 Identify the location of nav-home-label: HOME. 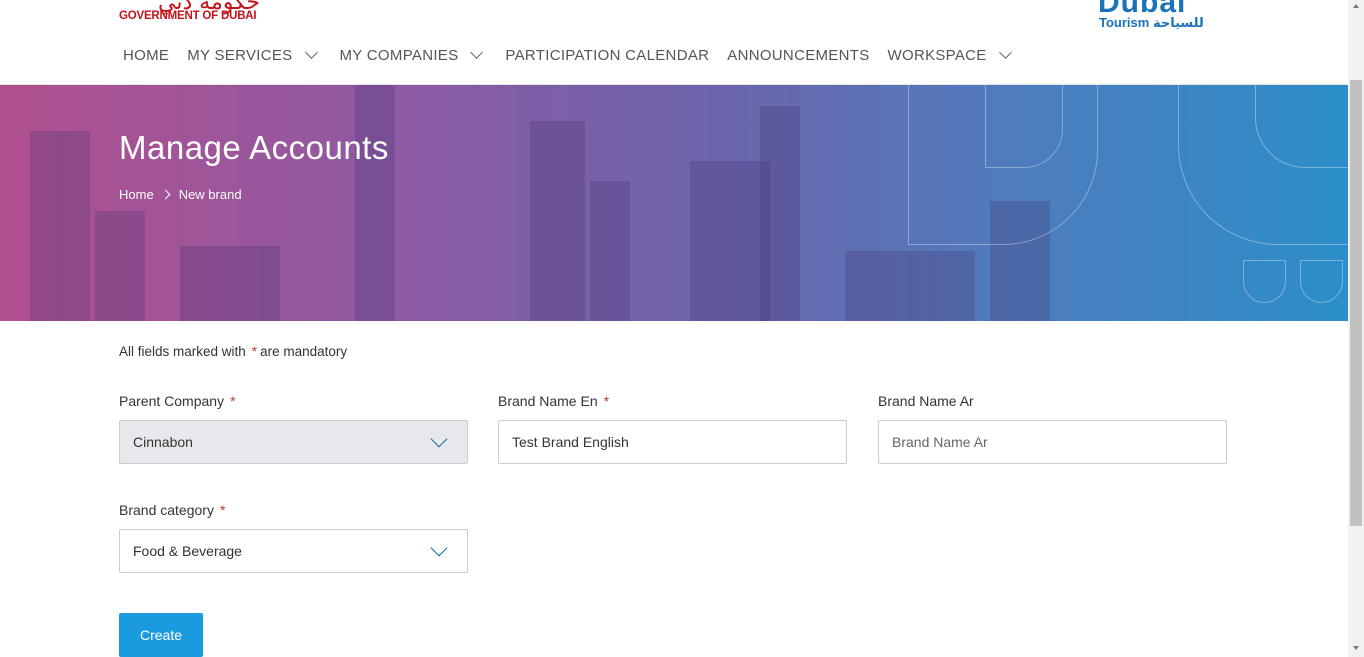
(146, 55).